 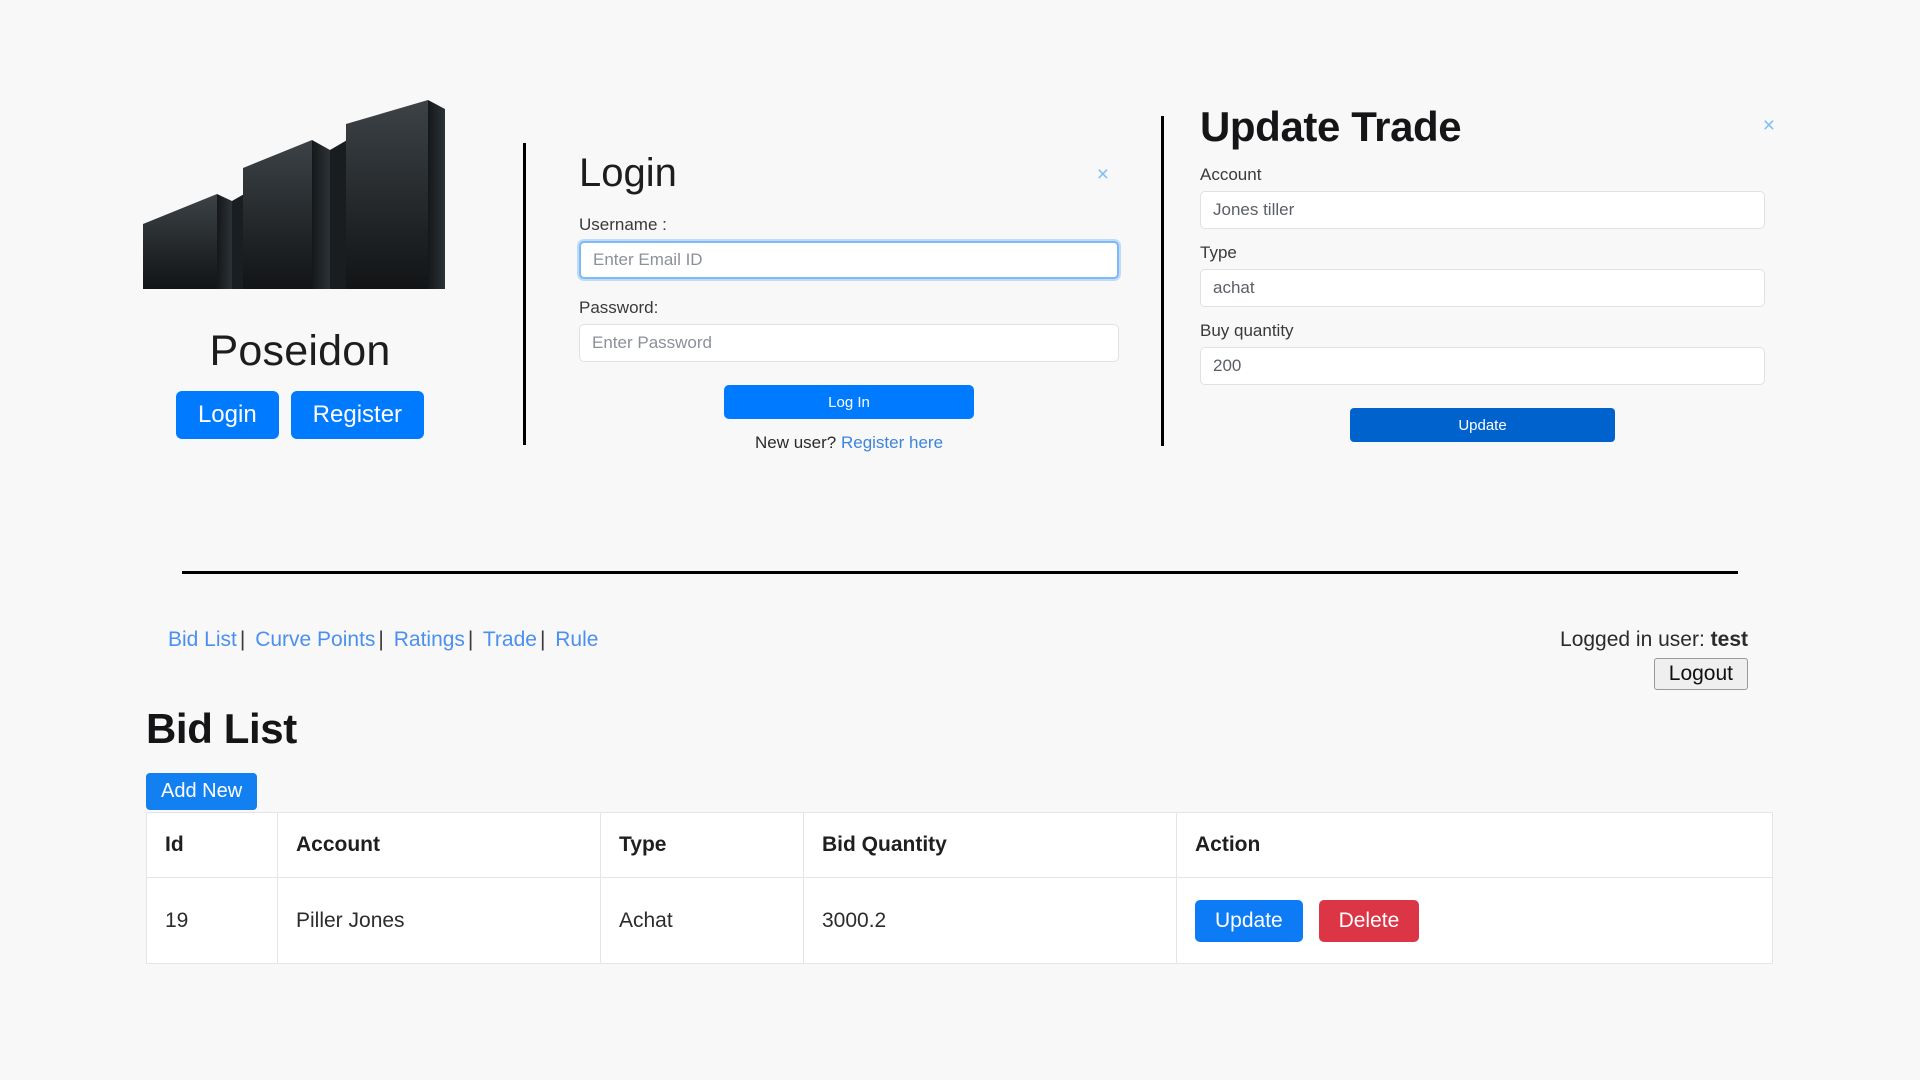 I want to click on brand-buttons: Login Register, so click(x=300, y=415).